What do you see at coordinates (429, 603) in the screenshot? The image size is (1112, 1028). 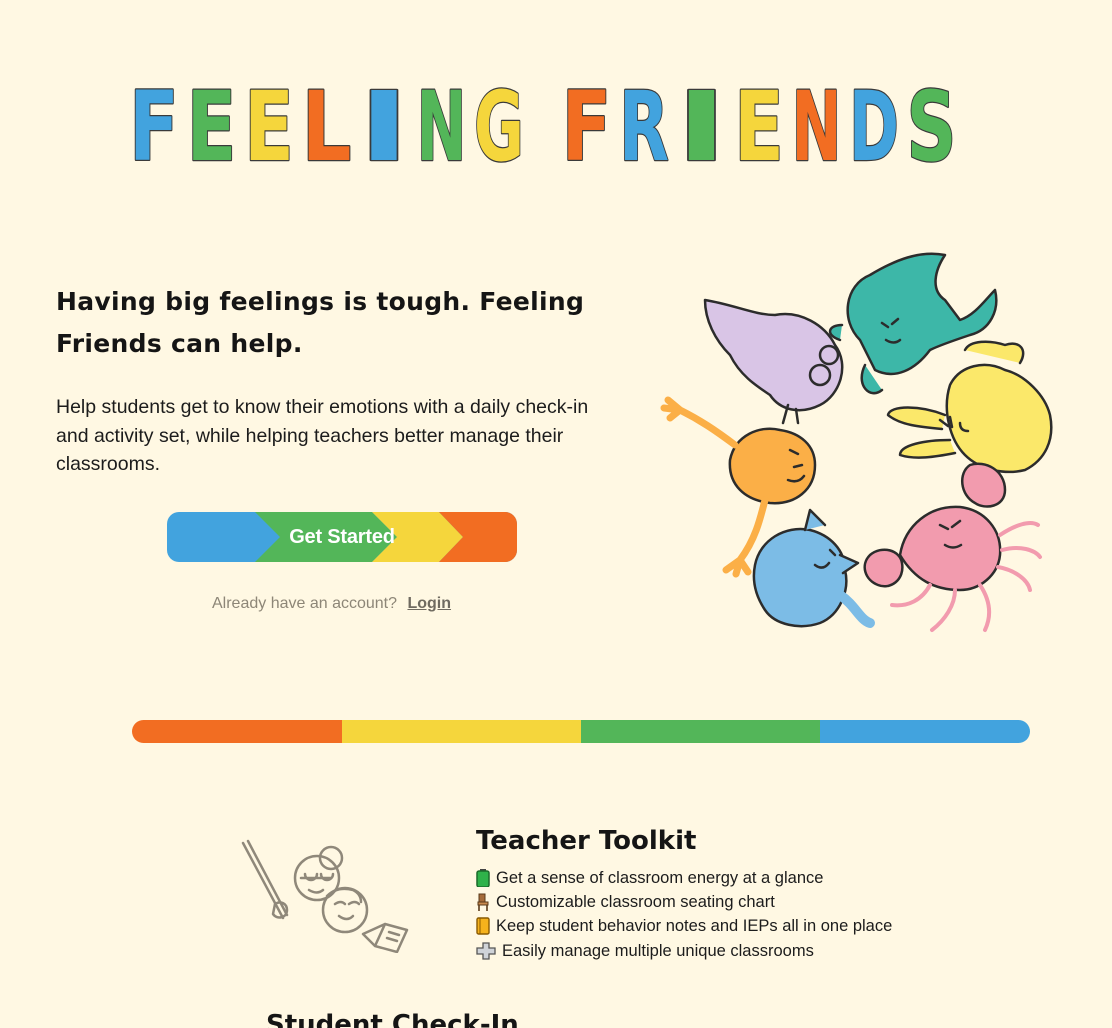 I see `login-link: Login` at bounding box center [429, 603].